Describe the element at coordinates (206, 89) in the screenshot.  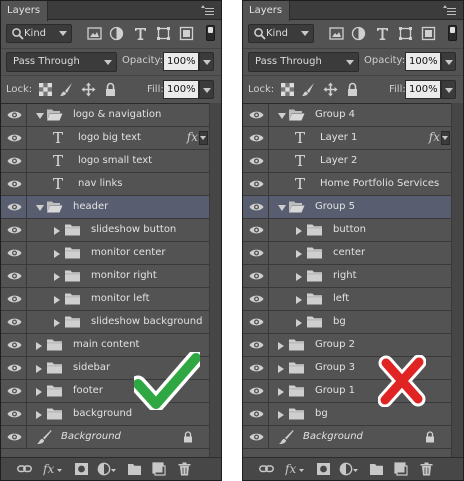
I see `fill-slider-button` at that location.